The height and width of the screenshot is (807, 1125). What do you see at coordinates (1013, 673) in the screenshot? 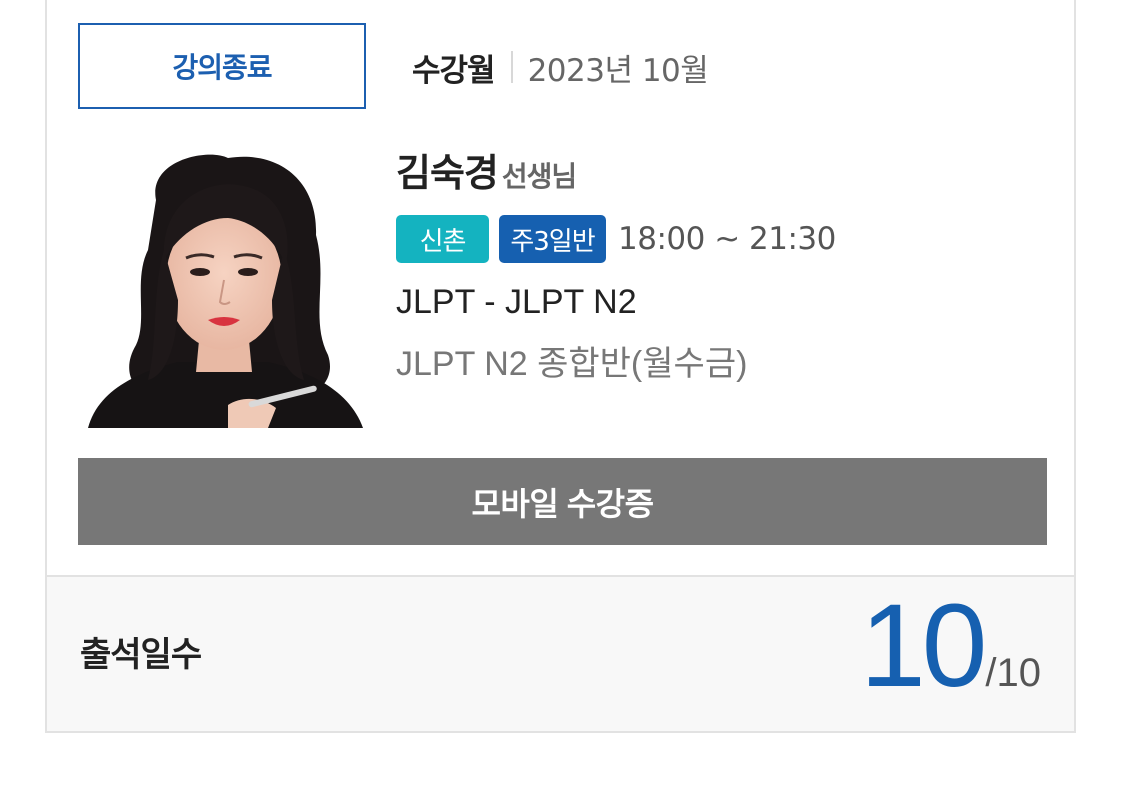
I see `attendance-total: /10` at bounding box center [1013, 673].